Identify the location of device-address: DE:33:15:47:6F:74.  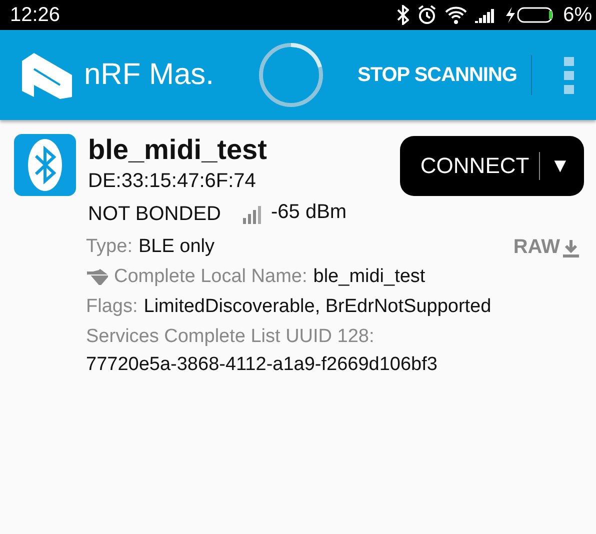
(172, 181).